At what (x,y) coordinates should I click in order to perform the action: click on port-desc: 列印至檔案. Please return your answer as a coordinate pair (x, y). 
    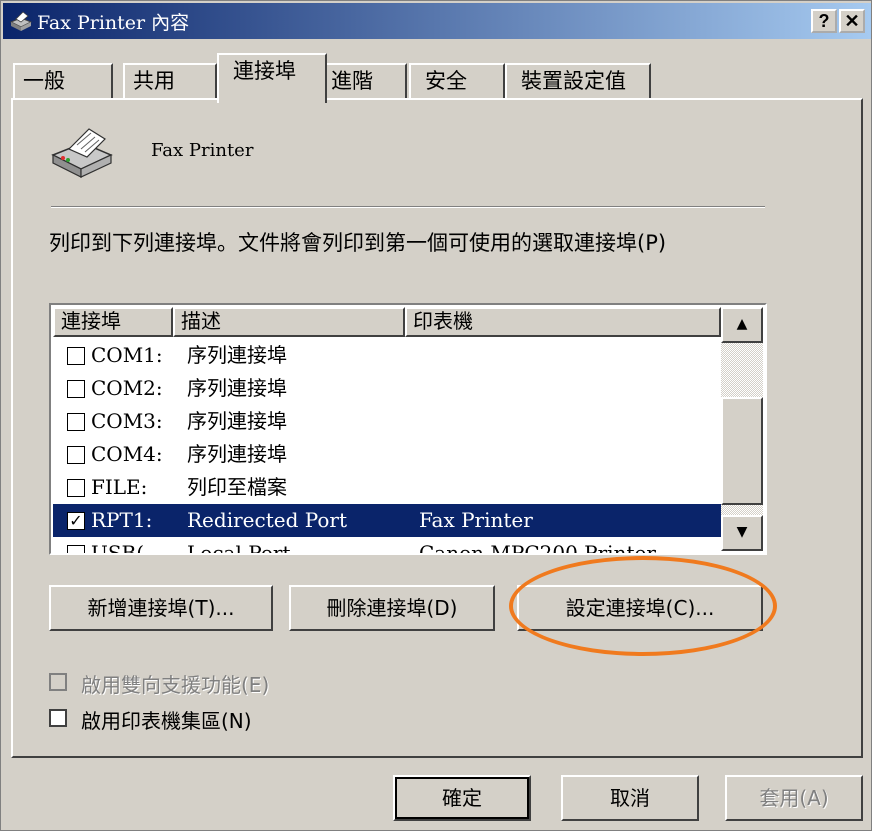
    Looking at the image, I should click on (237, 487).